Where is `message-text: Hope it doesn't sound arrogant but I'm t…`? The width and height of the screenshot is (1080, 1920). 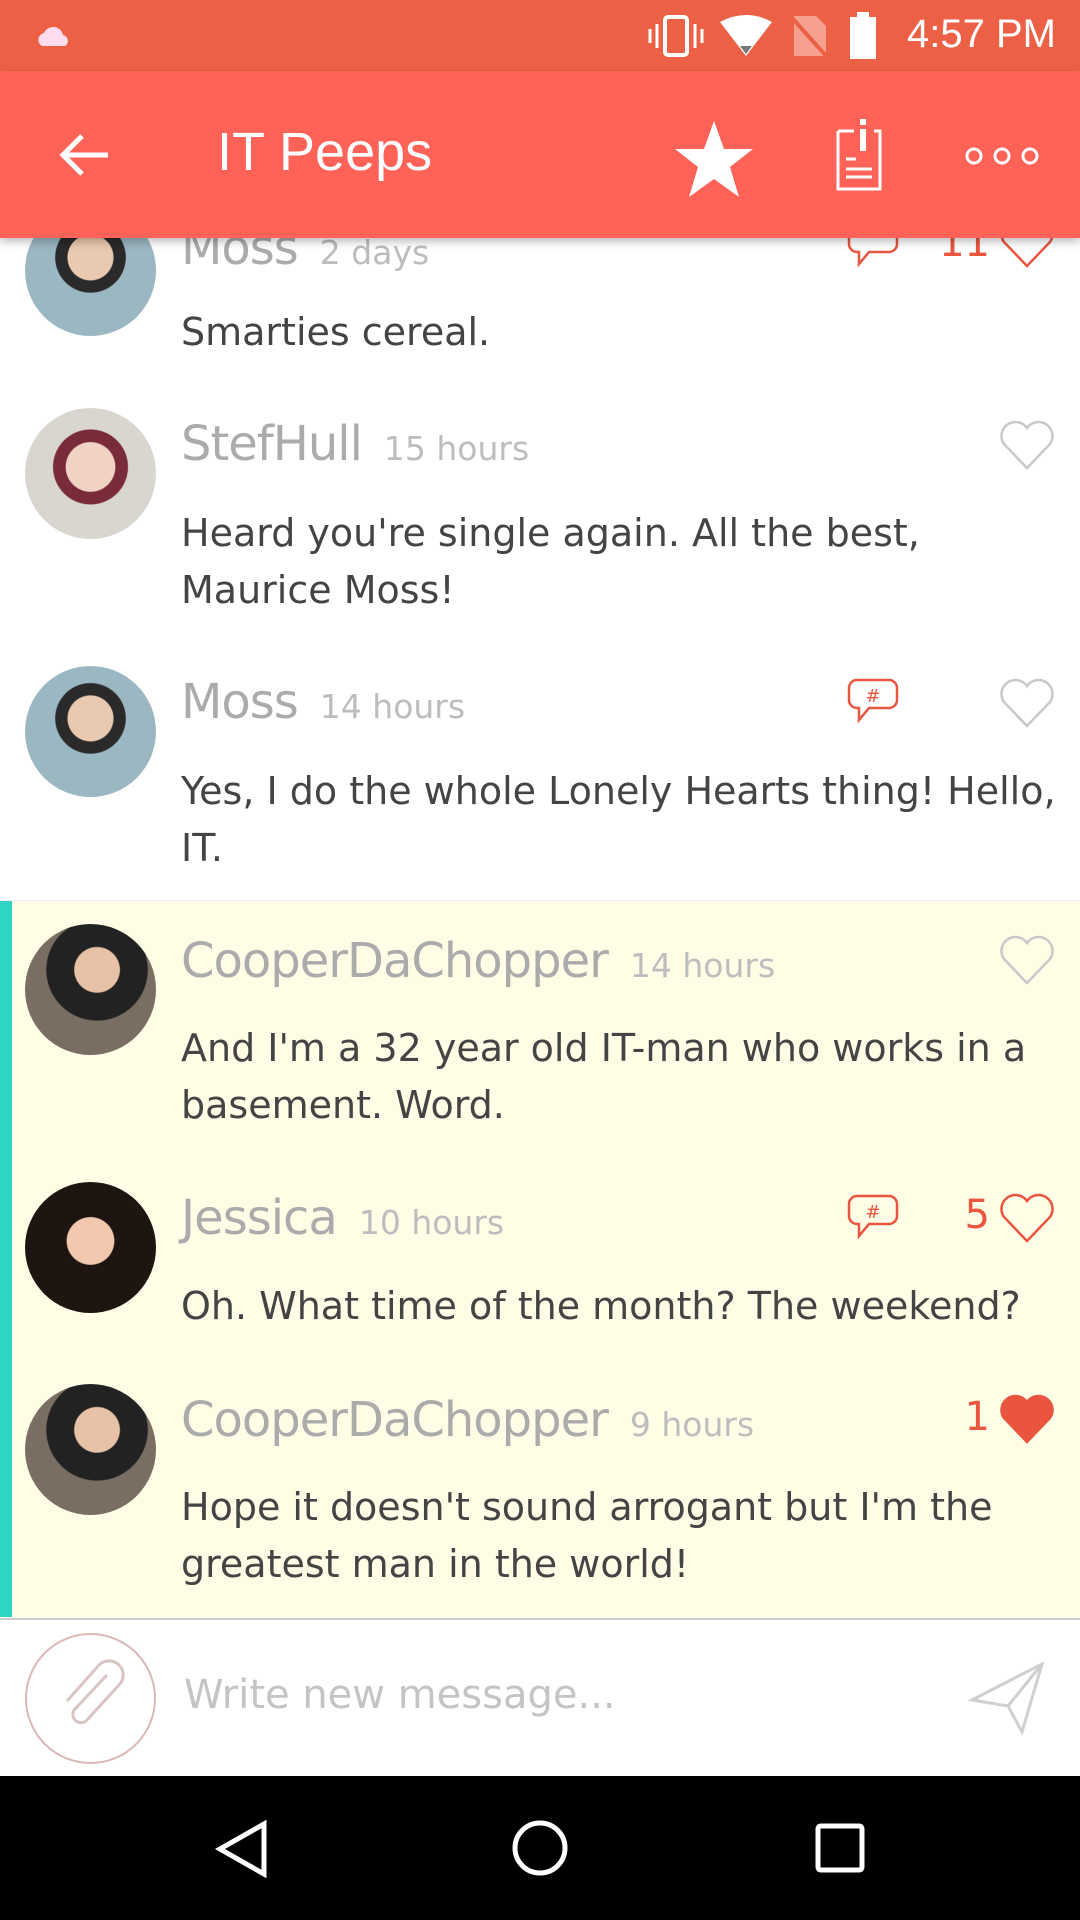
message-text: Hope it doesn't sound arrogant but I'm t… is located at coordinates (587, 1535).